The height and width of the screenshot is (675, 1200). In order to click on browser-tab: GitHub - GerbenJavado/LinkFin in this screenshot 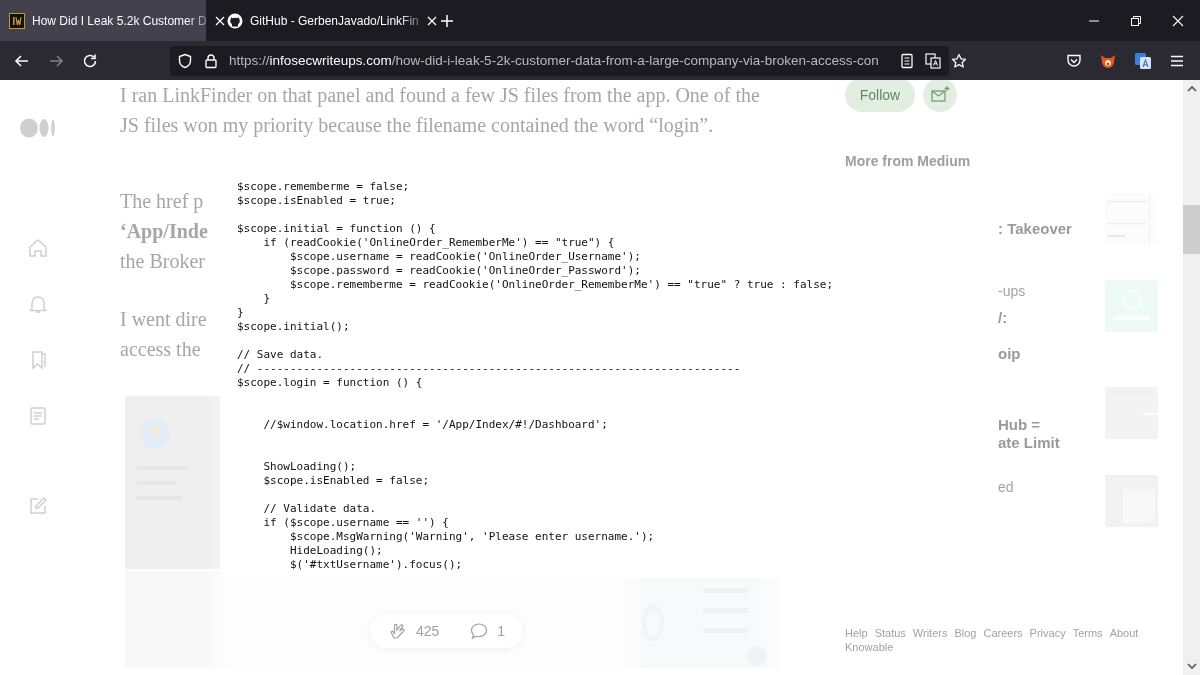, I will do `click(314, 20)`.